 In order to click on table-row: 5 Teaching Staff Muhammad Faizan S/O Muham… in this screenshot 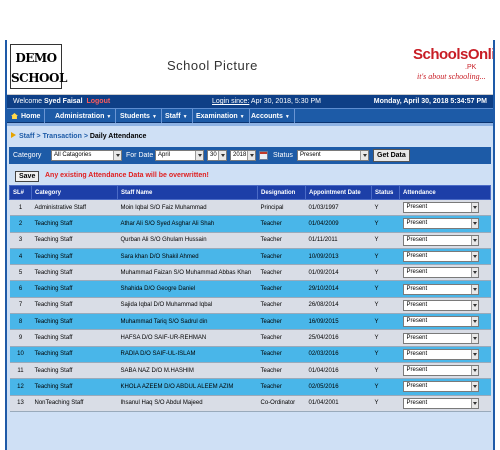, I will do `click(250, 273)`.